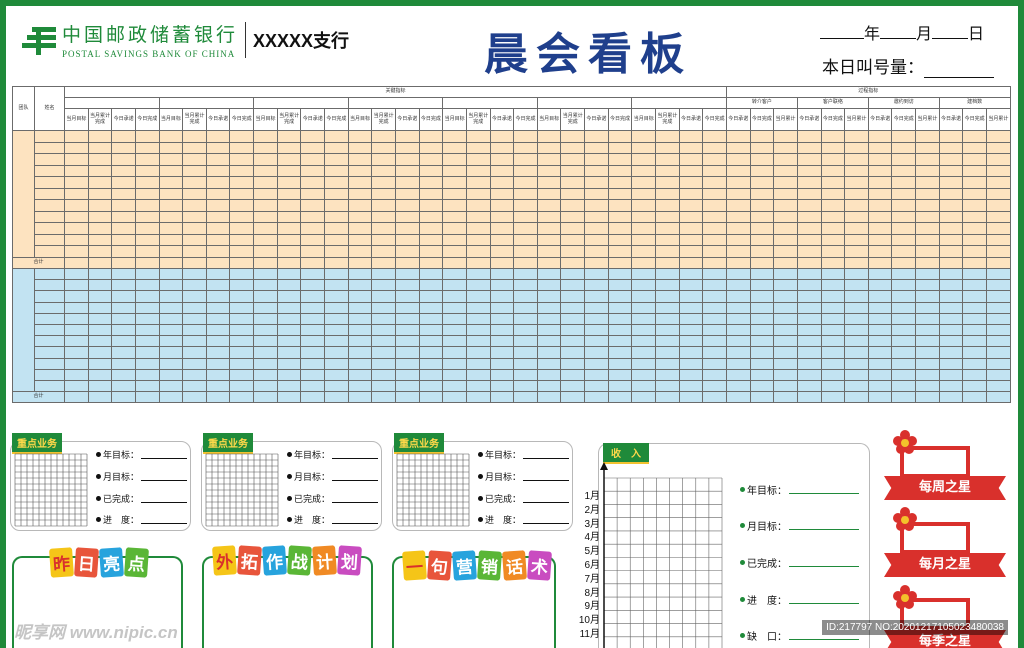 This screenshot has height=648, width=1024. What do you see at coordinates (525, 119) in the screenshot?
I see `sub-col-header: 今日完成` at bounding box center [525, 119].